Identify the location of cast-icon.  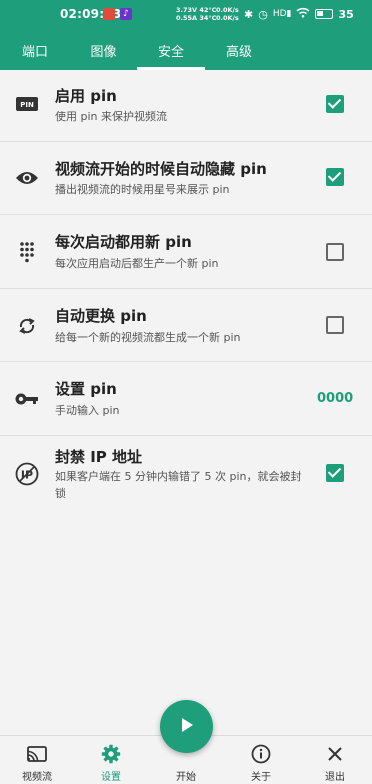
(37, 754).